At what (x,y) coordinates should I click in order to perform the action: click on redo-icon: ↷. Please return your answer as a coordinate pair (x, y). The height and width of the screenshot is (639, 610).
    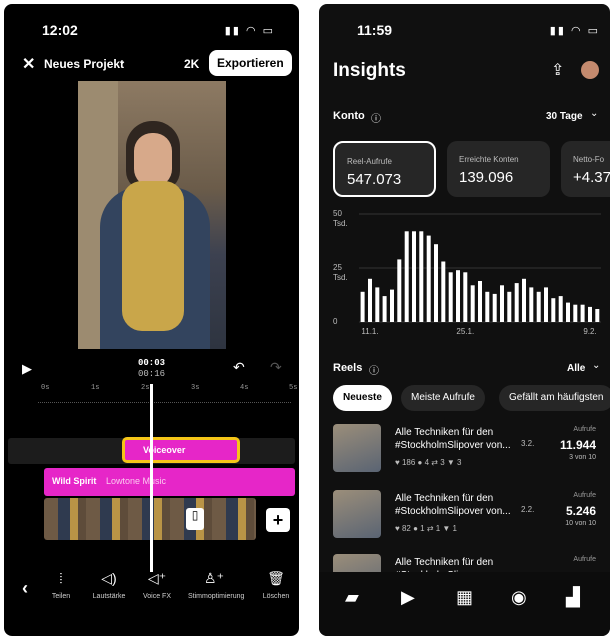
    Looking at the image, I should click on (276, 367).